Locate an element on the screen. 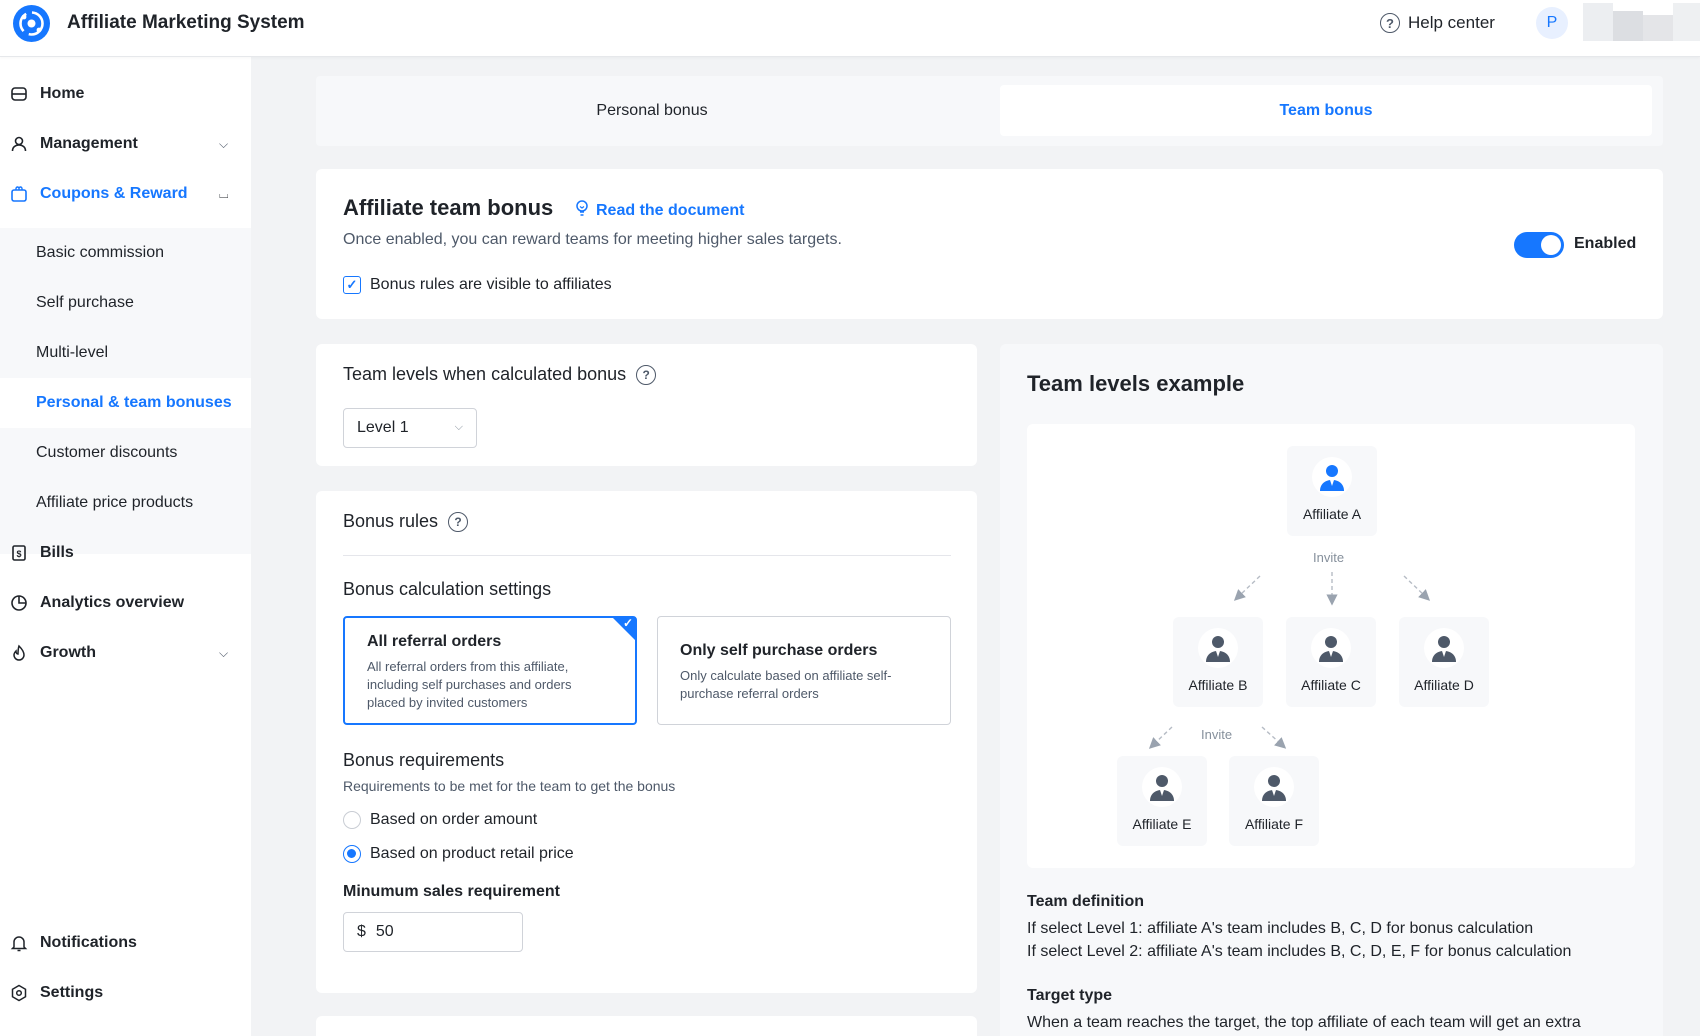  node-affiliate-e: Affiliate E is located at coordinates (1162, 801).